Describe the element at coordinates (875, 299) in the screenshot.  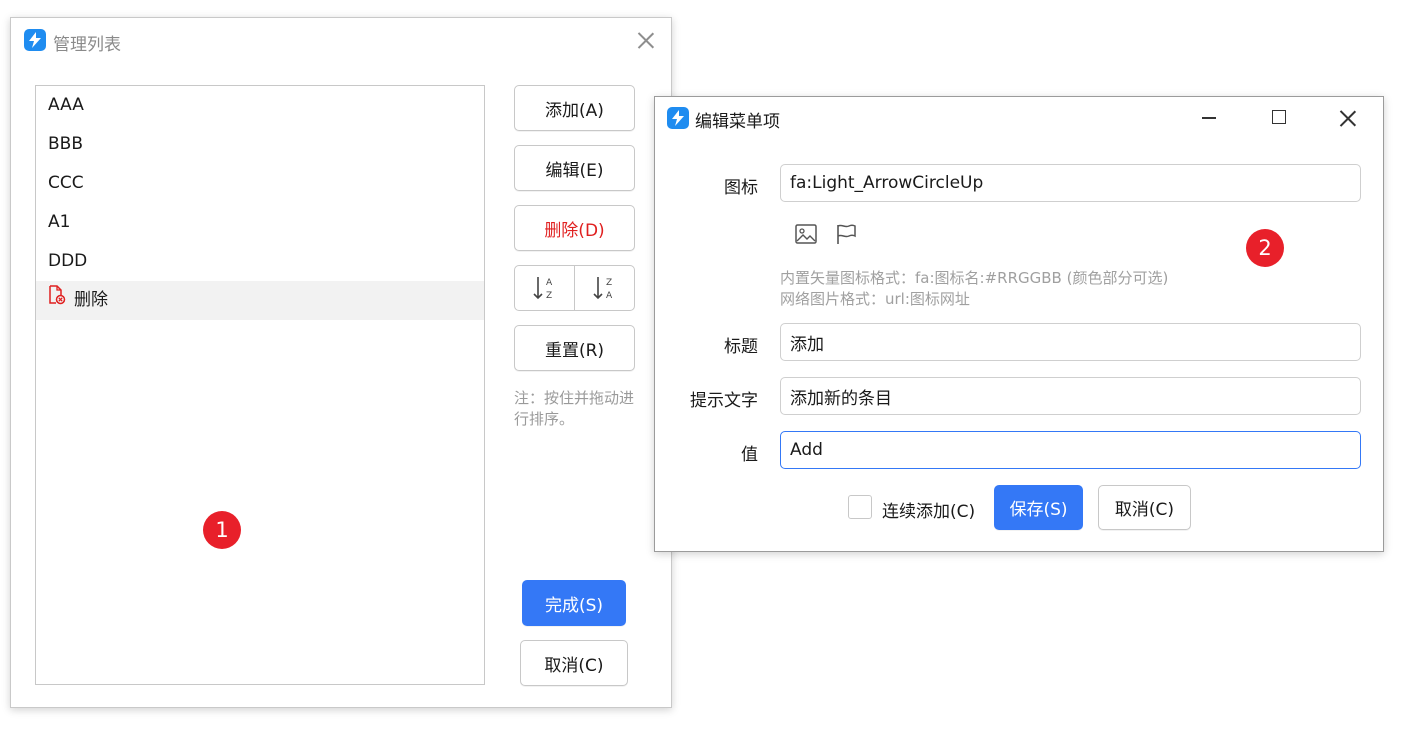
I see `url-format-hint: 网络图片格式：url:图标网址` at that location.